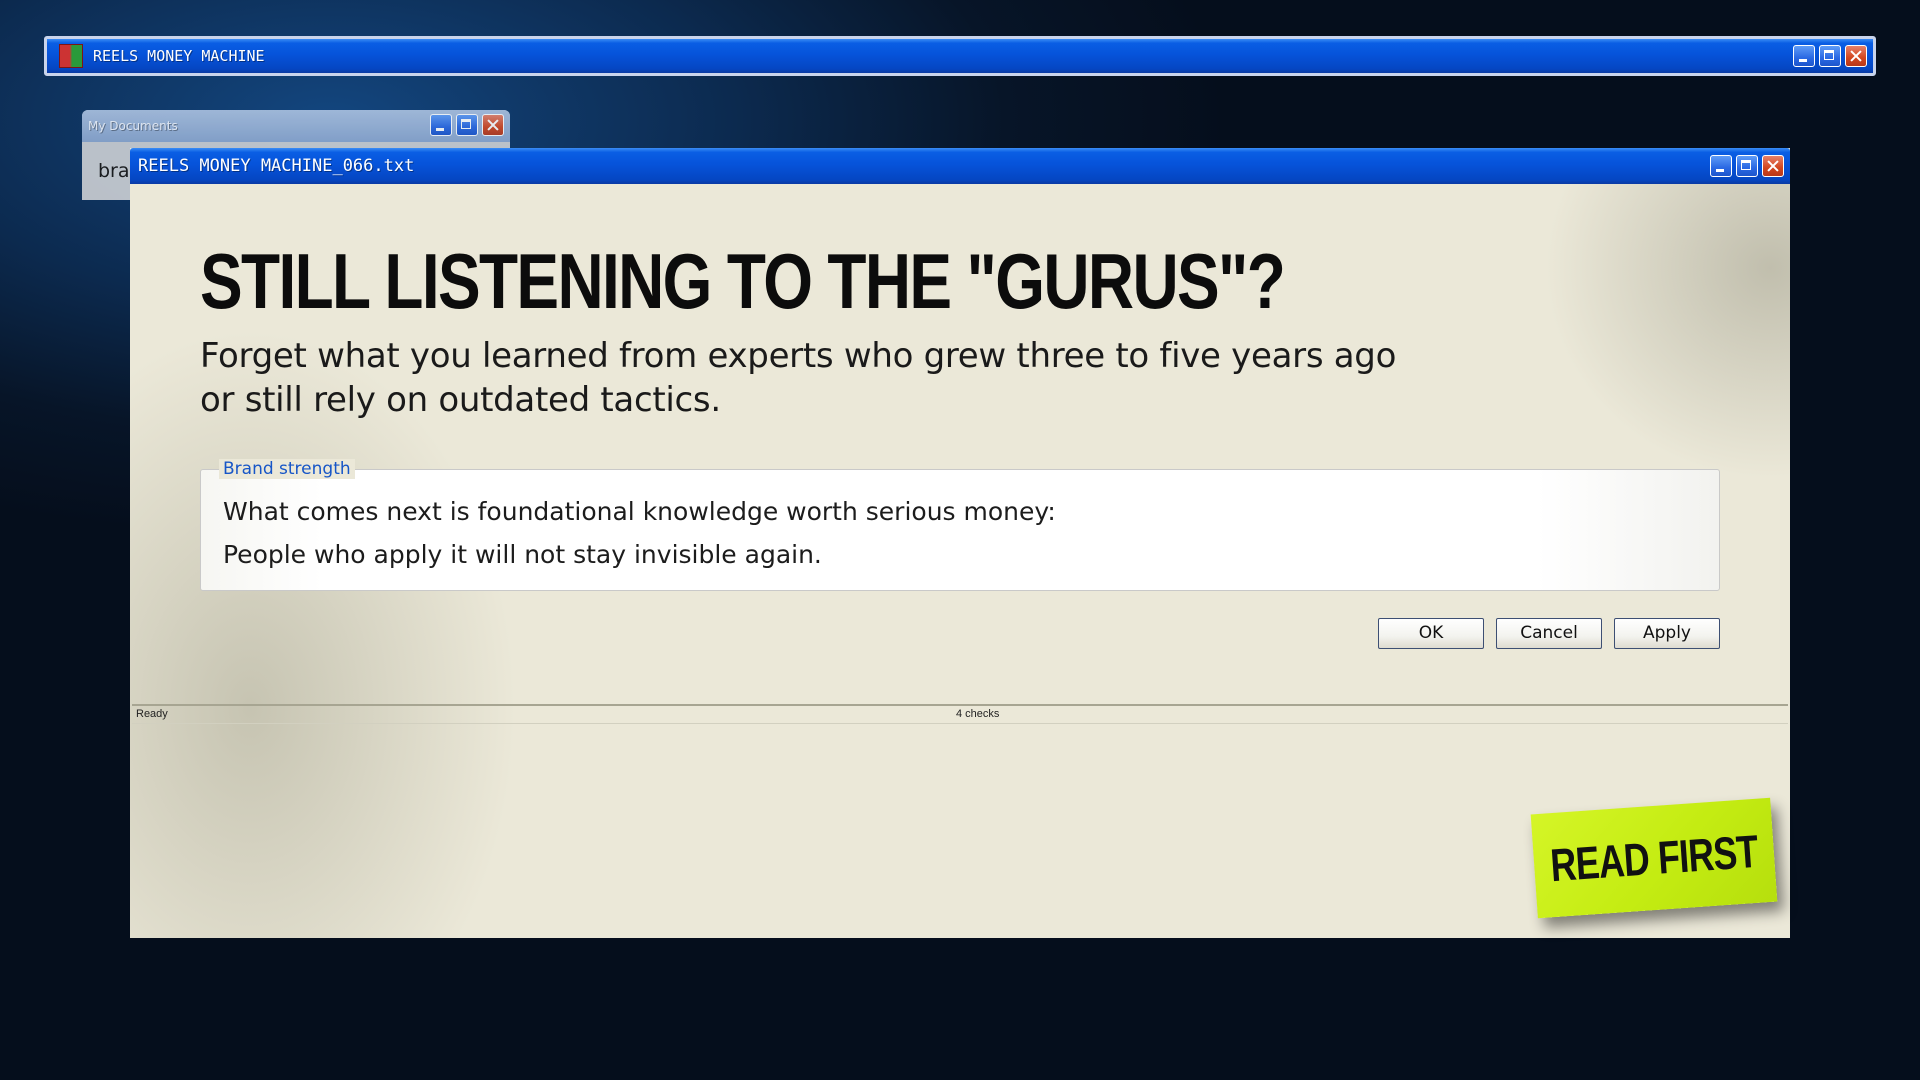  Describe the element at coordinates (276, 166) in the screenshot. I see `document-title: REELS MONEY MACHINE_066.txt` at that location.